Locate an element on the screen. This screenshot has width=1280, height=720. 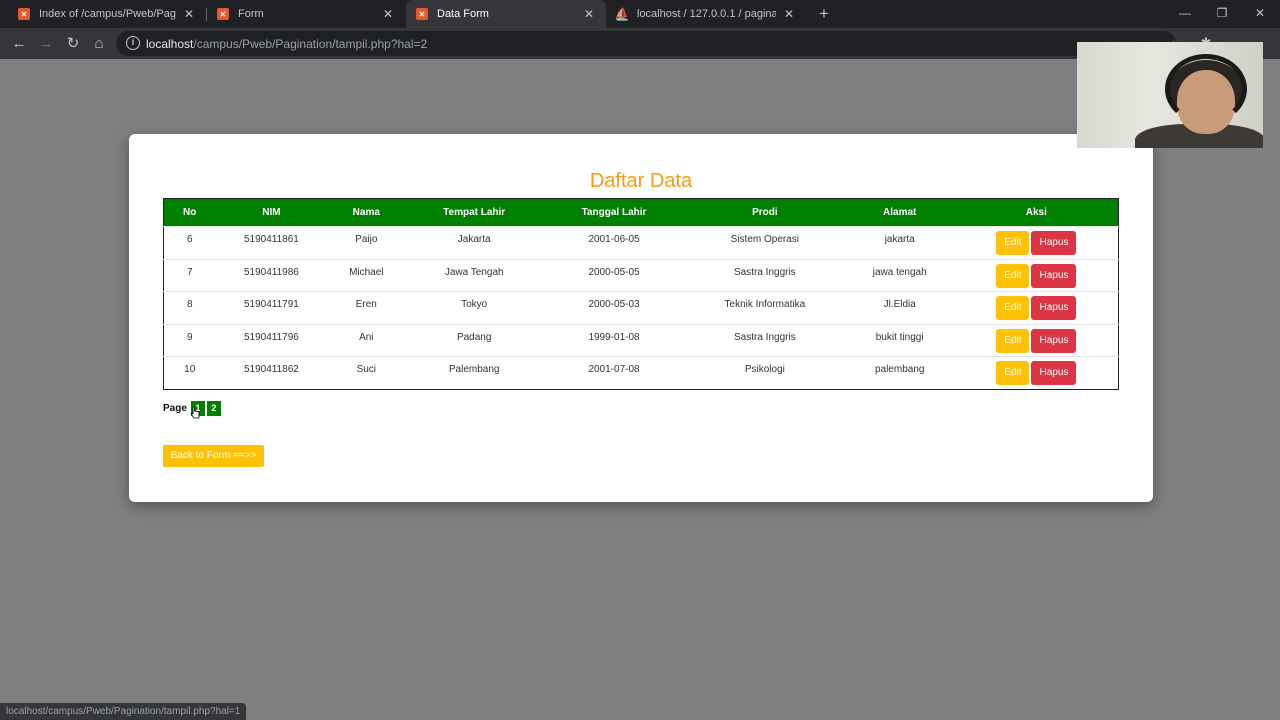
cell-nama: Eren is located at coordinates (366, 308).